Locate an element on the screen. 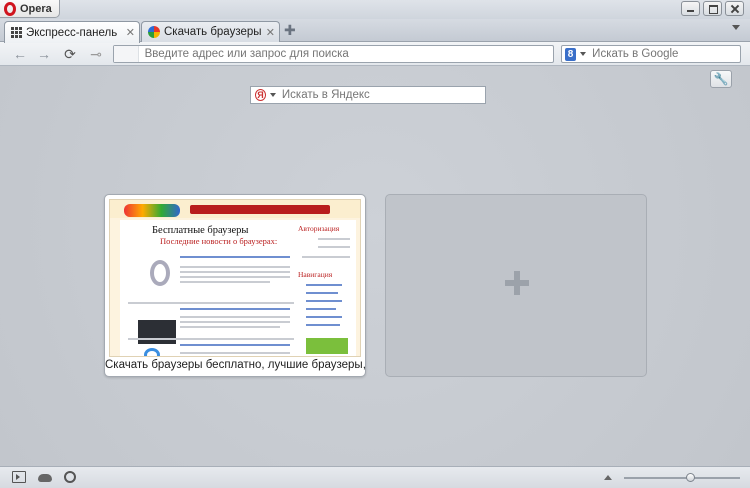 This screenshot has width=750, height=488. back-arrow-icon: ← is located at coordinates (20, 54).